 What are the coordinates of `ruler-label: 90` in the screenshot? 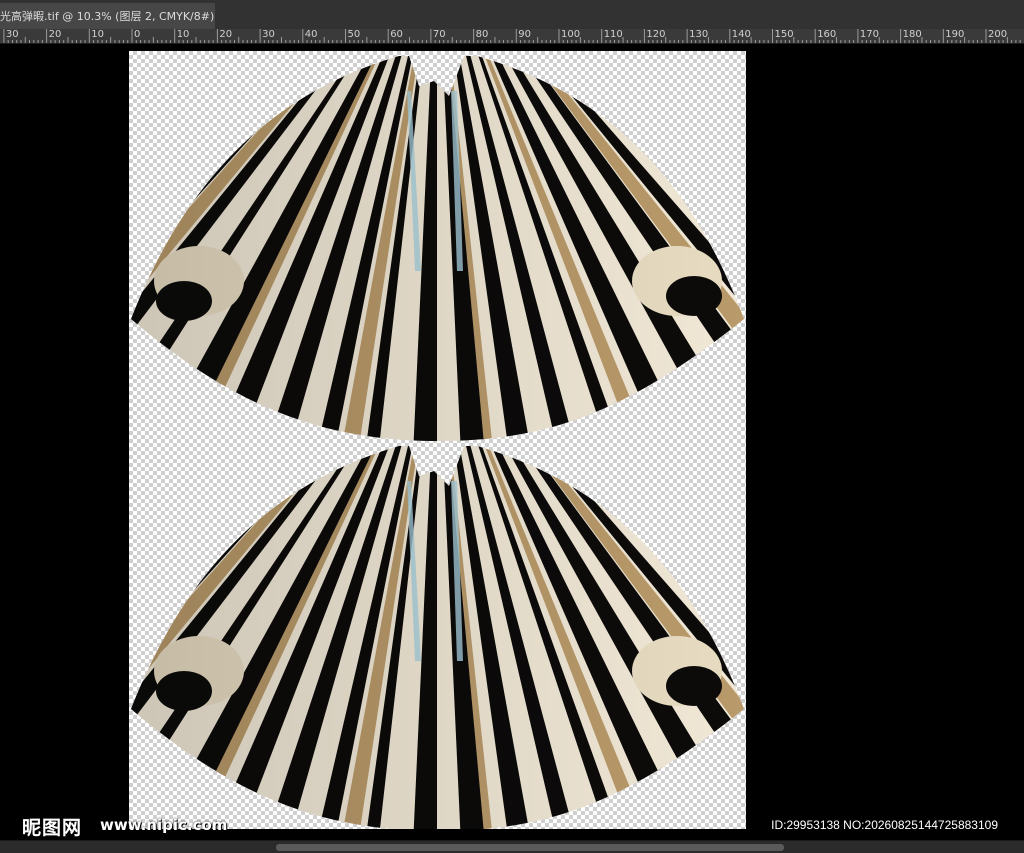 It's located at (525, 34).